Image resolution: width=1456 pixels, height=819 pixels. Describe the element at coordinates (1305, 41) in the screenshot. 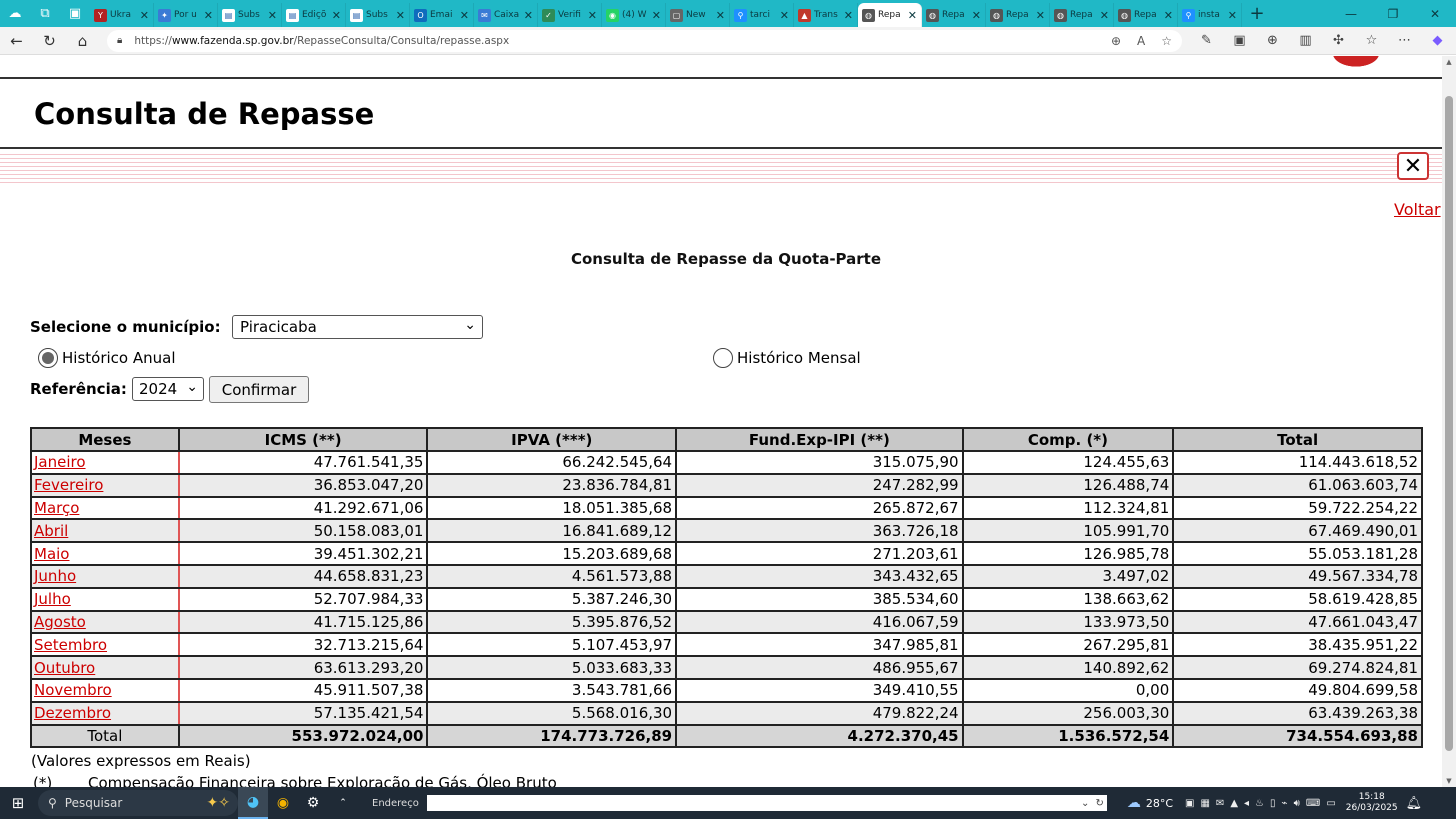

I see `performance-icon: ▥` at that location.